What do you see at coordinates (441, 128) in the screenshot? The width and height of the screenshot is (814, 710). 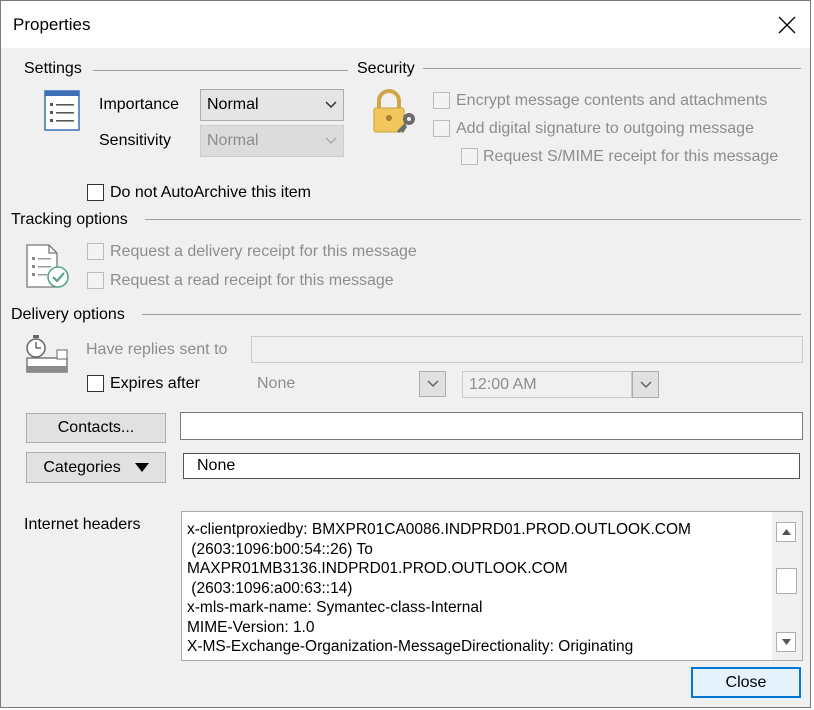 I see `digital-signature-checkbox` at bounding box center [441, 128].